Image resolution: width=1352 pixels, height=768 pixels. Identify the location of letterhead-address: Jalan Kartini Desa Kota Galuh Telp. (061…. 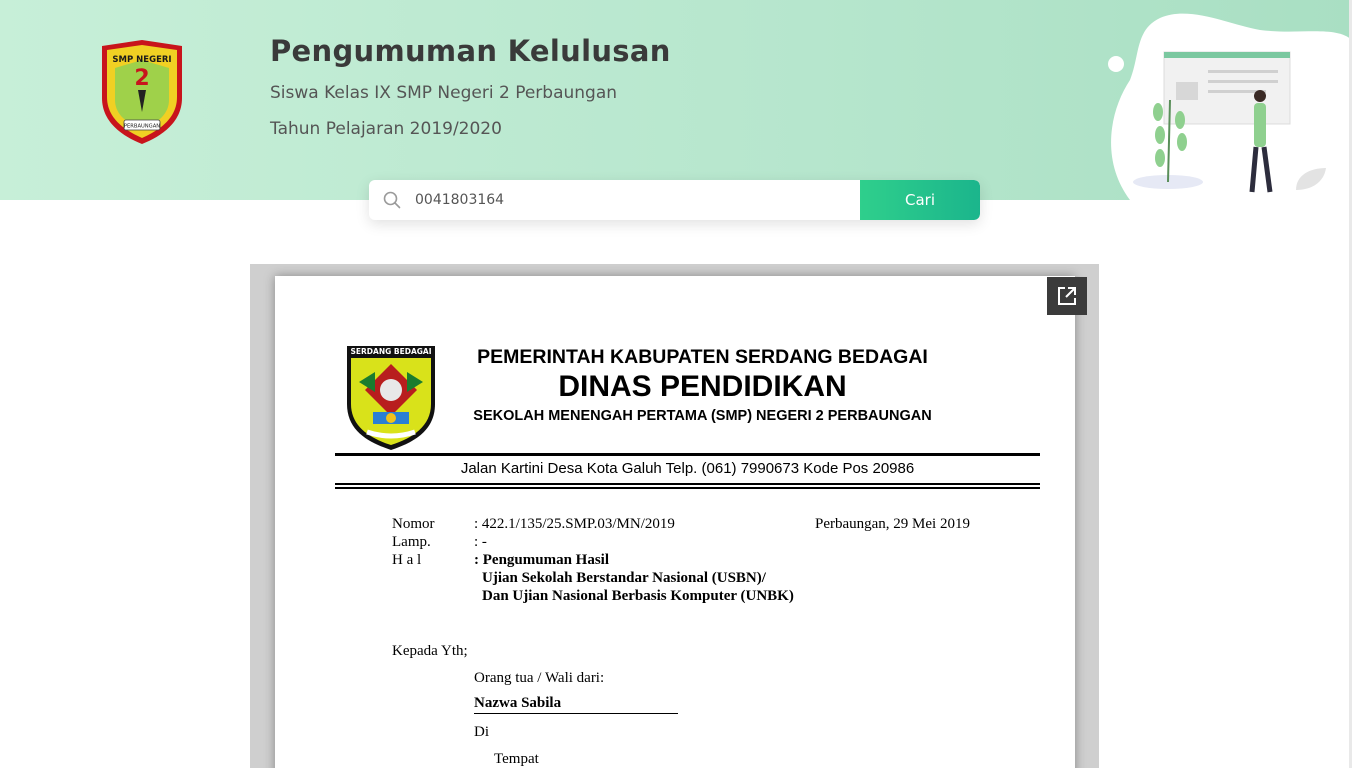
(687, 468).